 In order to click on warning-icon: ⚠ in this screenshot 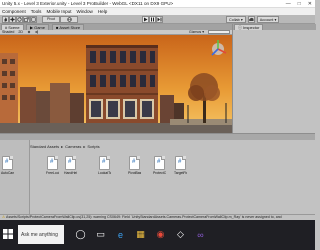, I will do `click(4, 217)`.